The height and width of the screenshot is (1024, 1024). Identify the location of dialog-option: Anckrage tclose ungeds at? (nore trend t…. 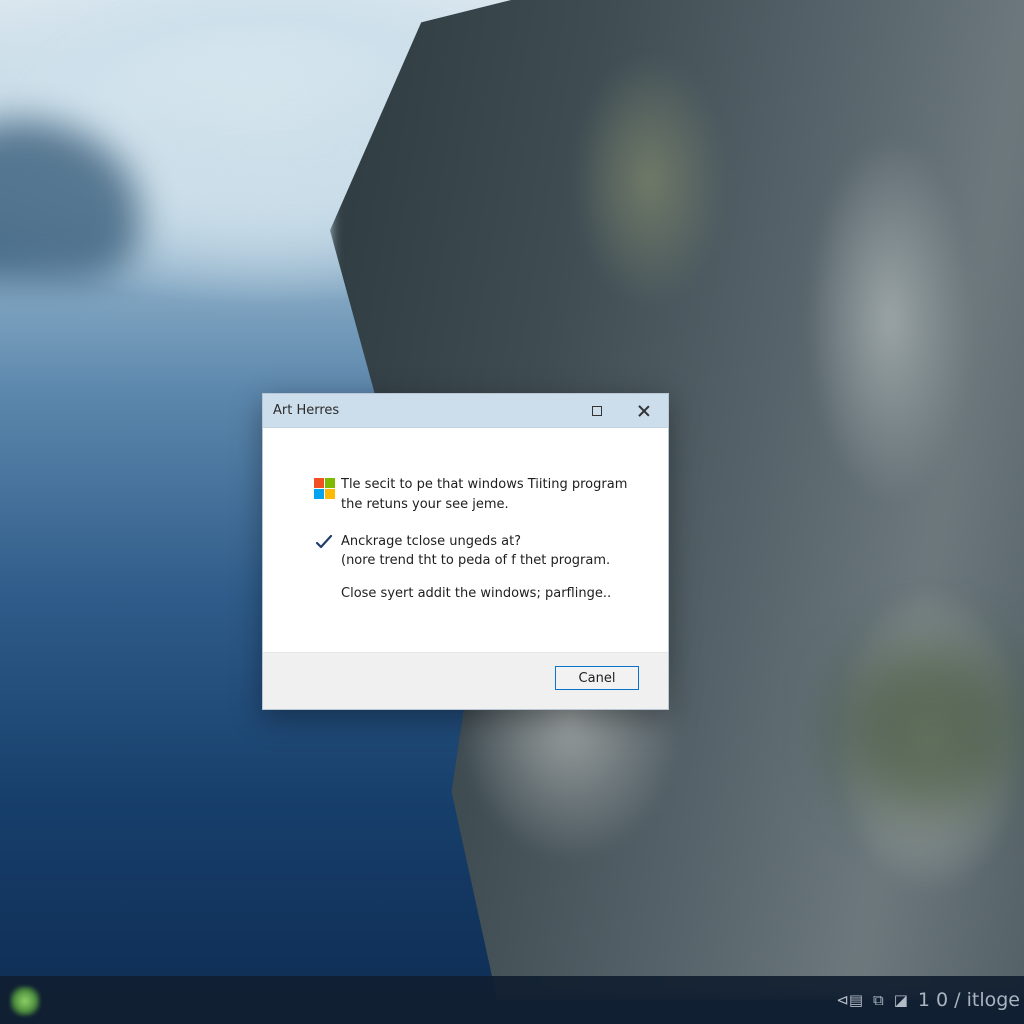
(475, 551).